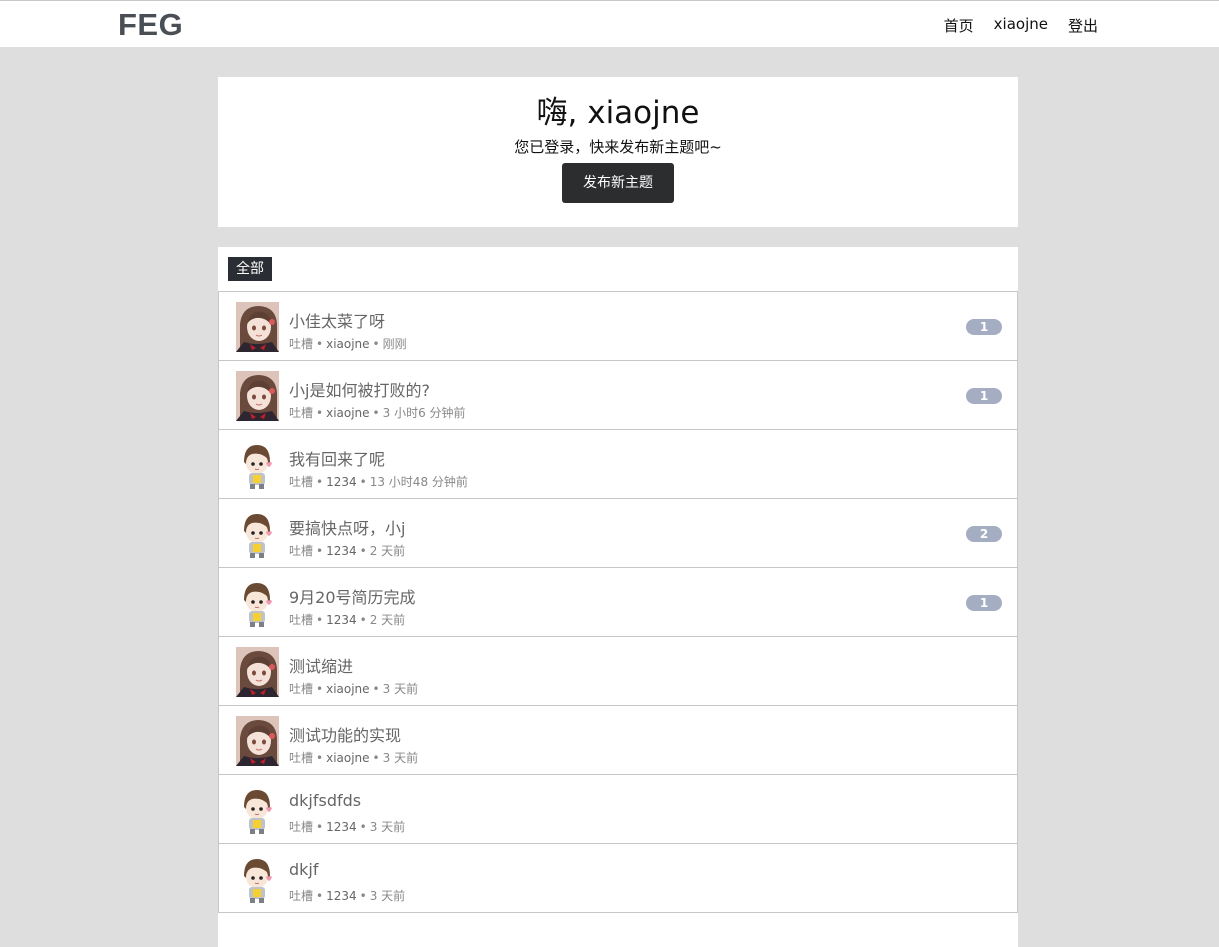  I want to click on topic-row: 我有回来了呢 吐槽 • 1234 • 13 小时48 分钟前, so click(618, 464).